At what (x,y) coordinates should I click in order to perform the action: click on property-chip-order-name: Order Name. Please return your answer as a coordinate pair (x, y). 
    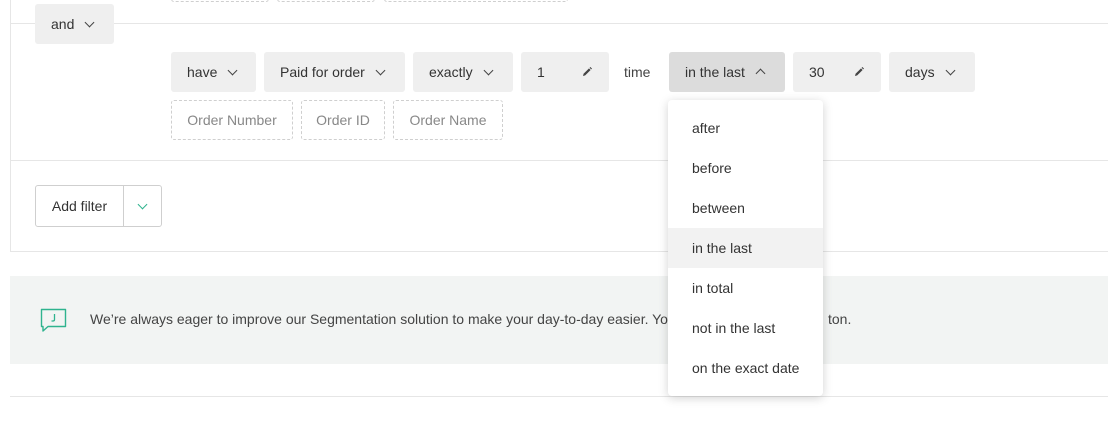
    Looking at the image, I should click on (448, 120).